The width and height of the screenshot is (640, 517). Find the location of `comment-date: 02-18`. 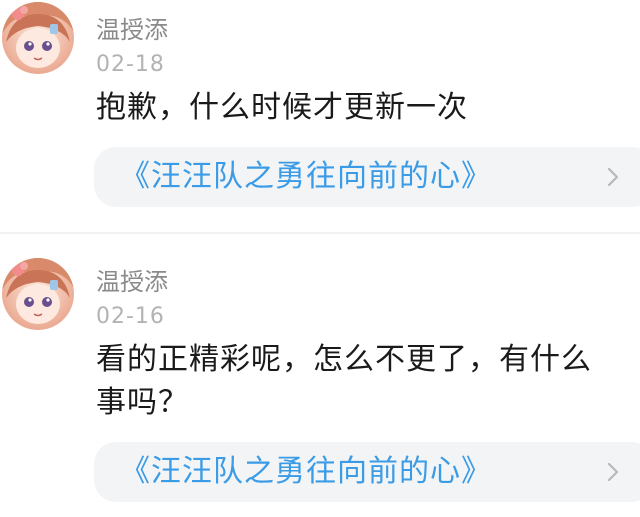

comment-date: 02-18 is located at coordinates (130, 64).